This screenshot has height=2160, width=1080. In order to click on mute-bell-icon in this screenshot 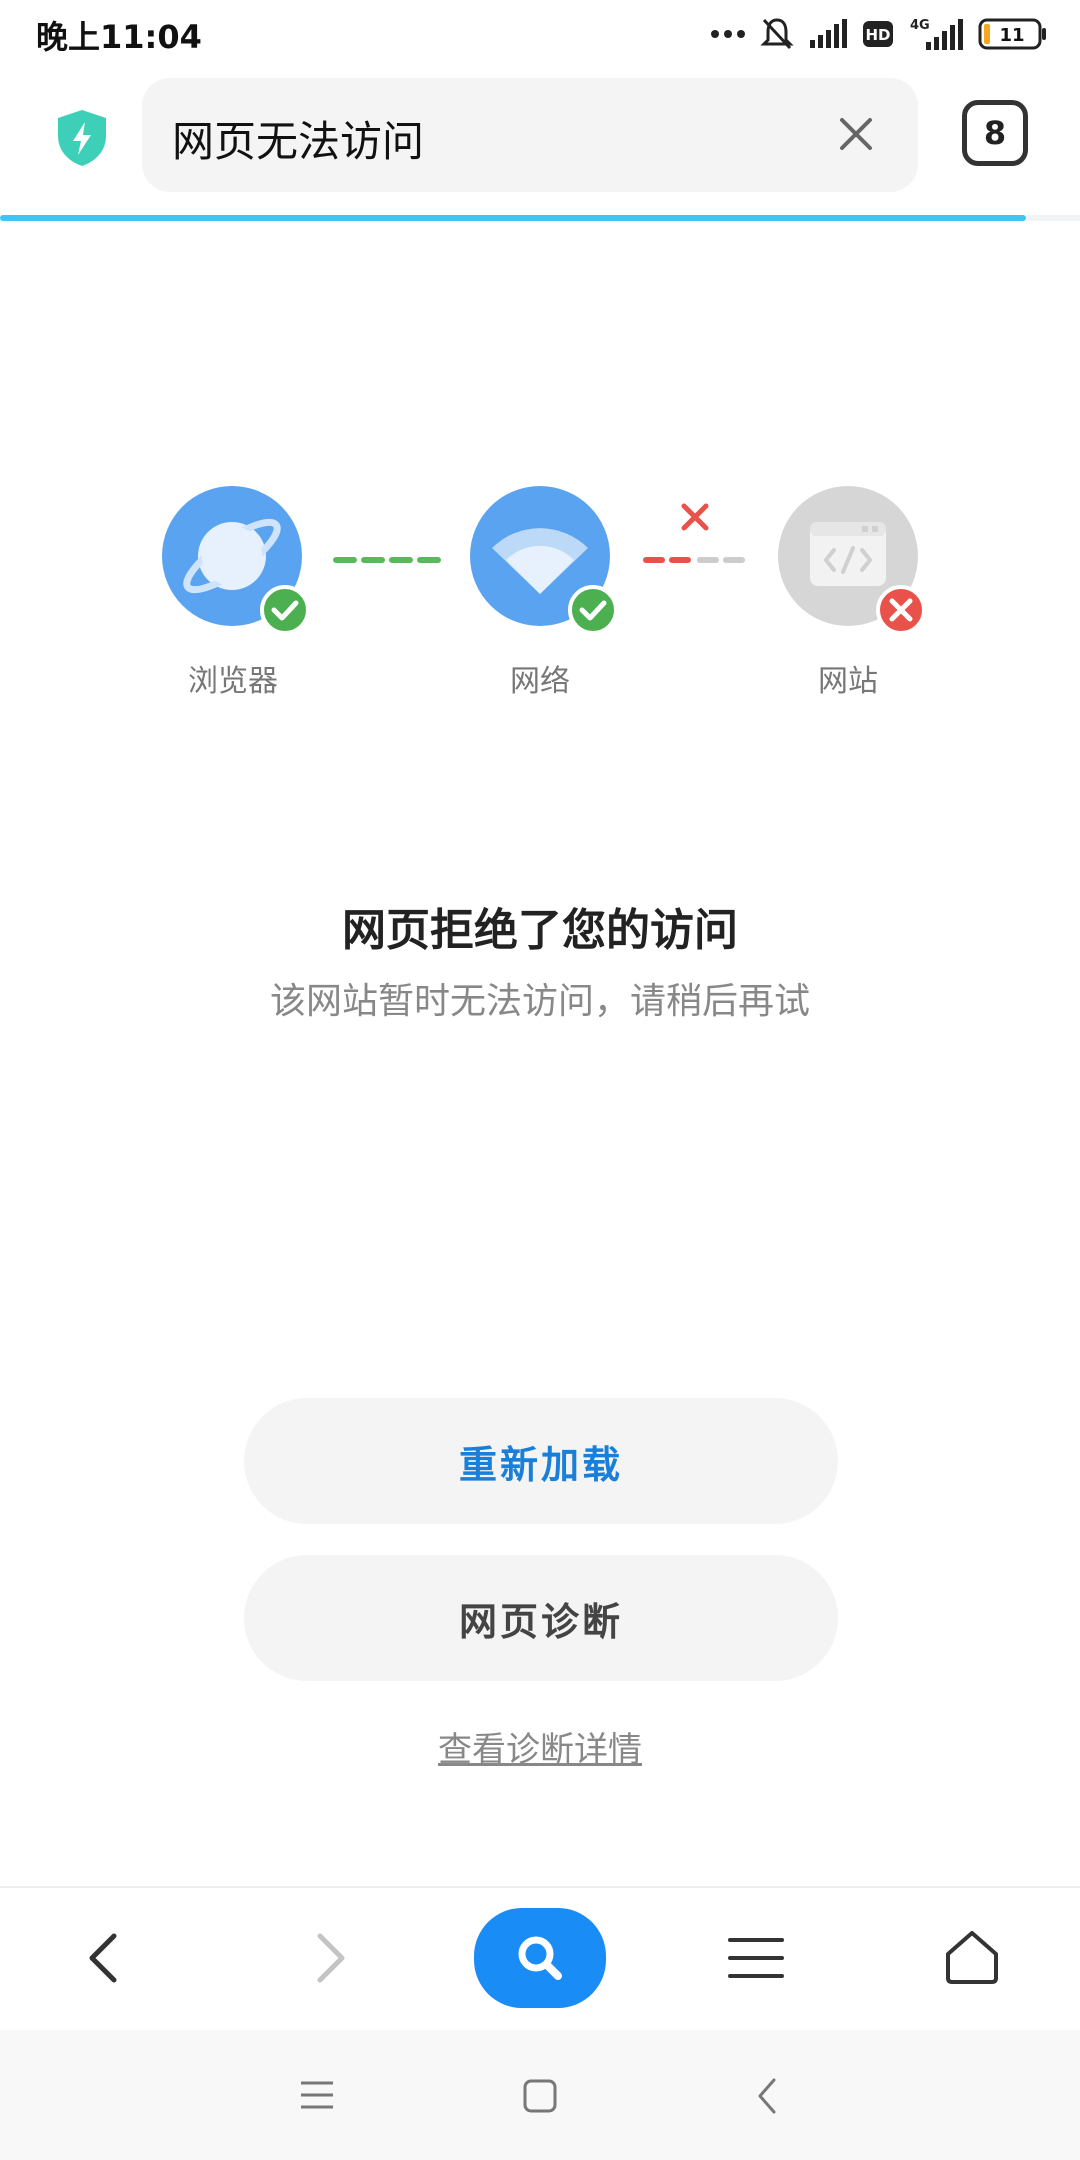, I will do `click(777, 34)`.